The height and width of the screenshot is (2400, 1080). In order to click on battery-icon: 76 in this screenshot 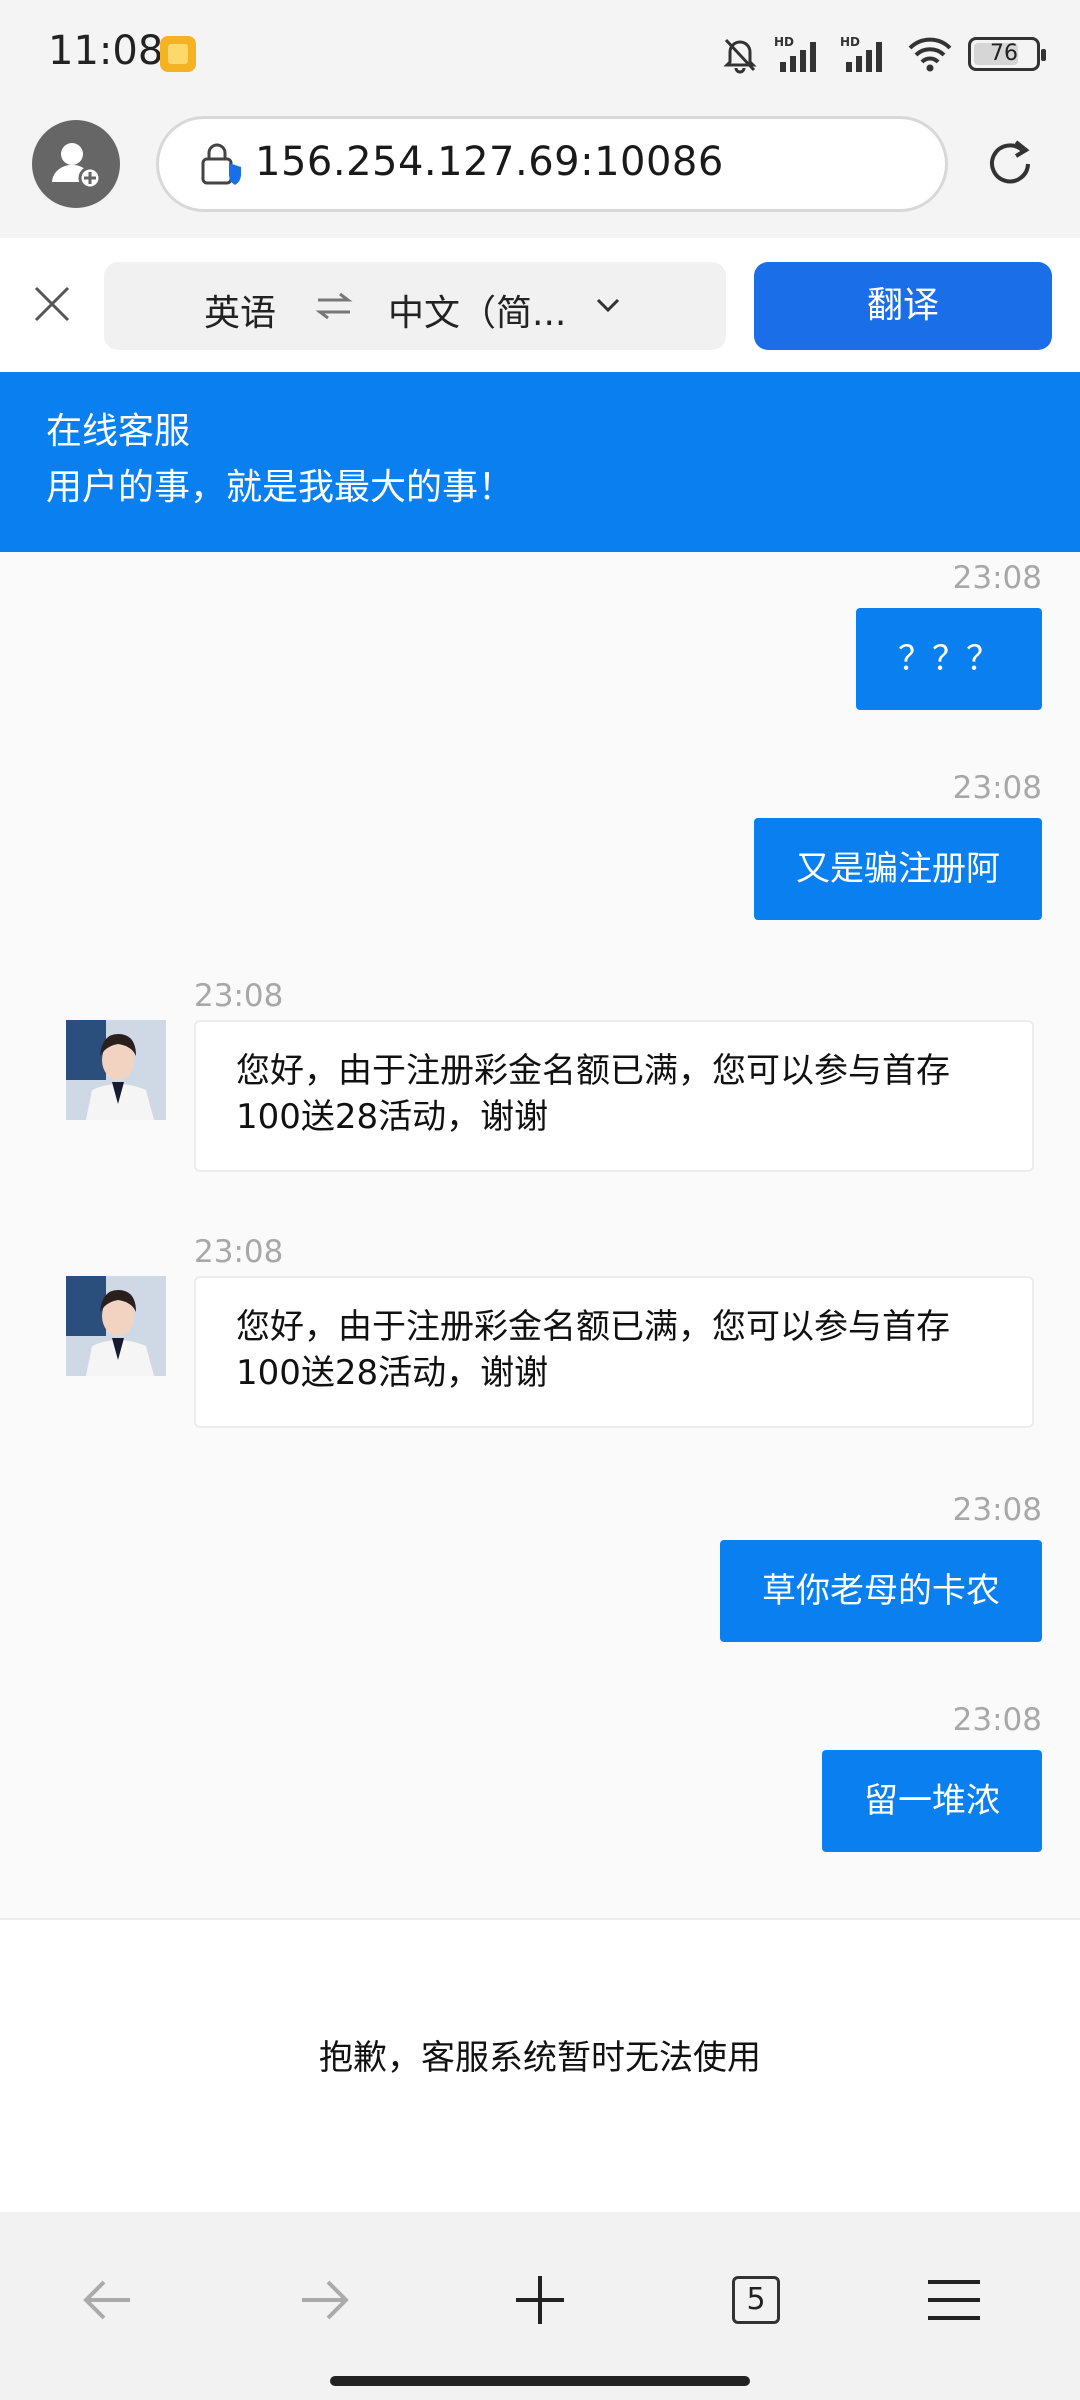, I will do `click(1007, 54)`.